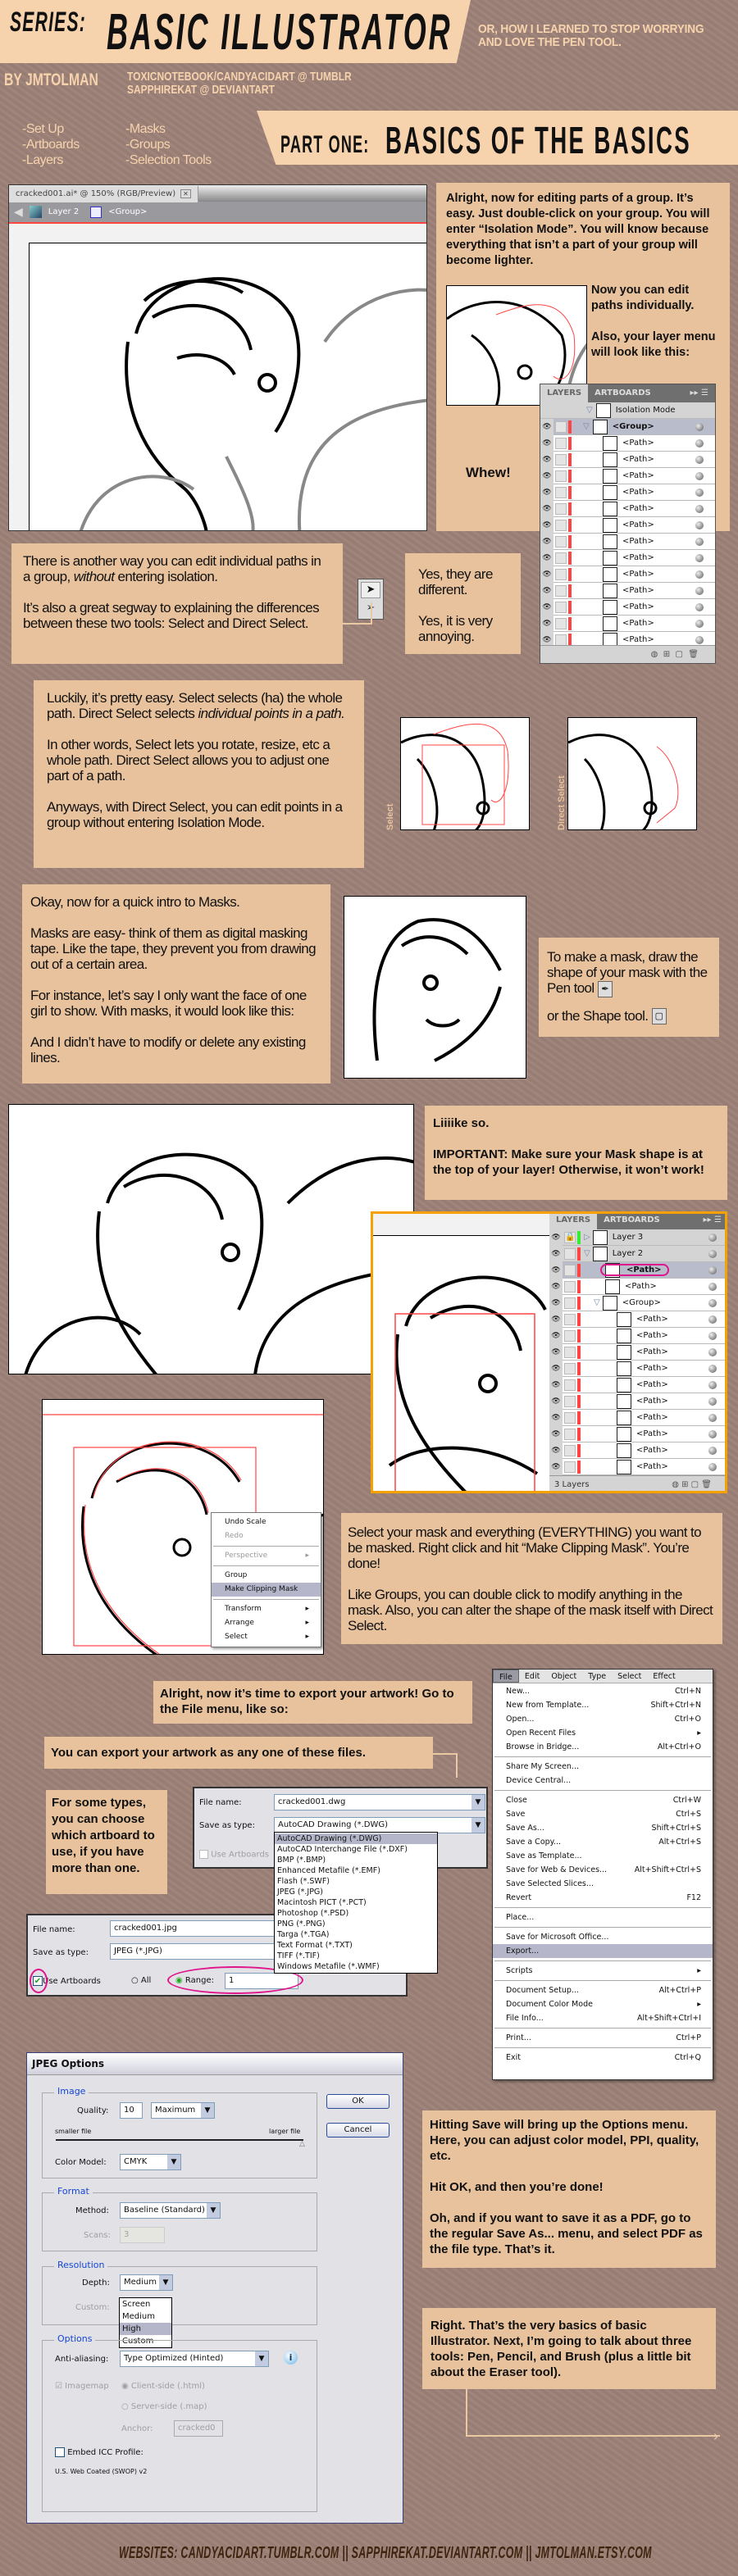  I want to click on menubar-item-type: Type, so click(597, 1676).